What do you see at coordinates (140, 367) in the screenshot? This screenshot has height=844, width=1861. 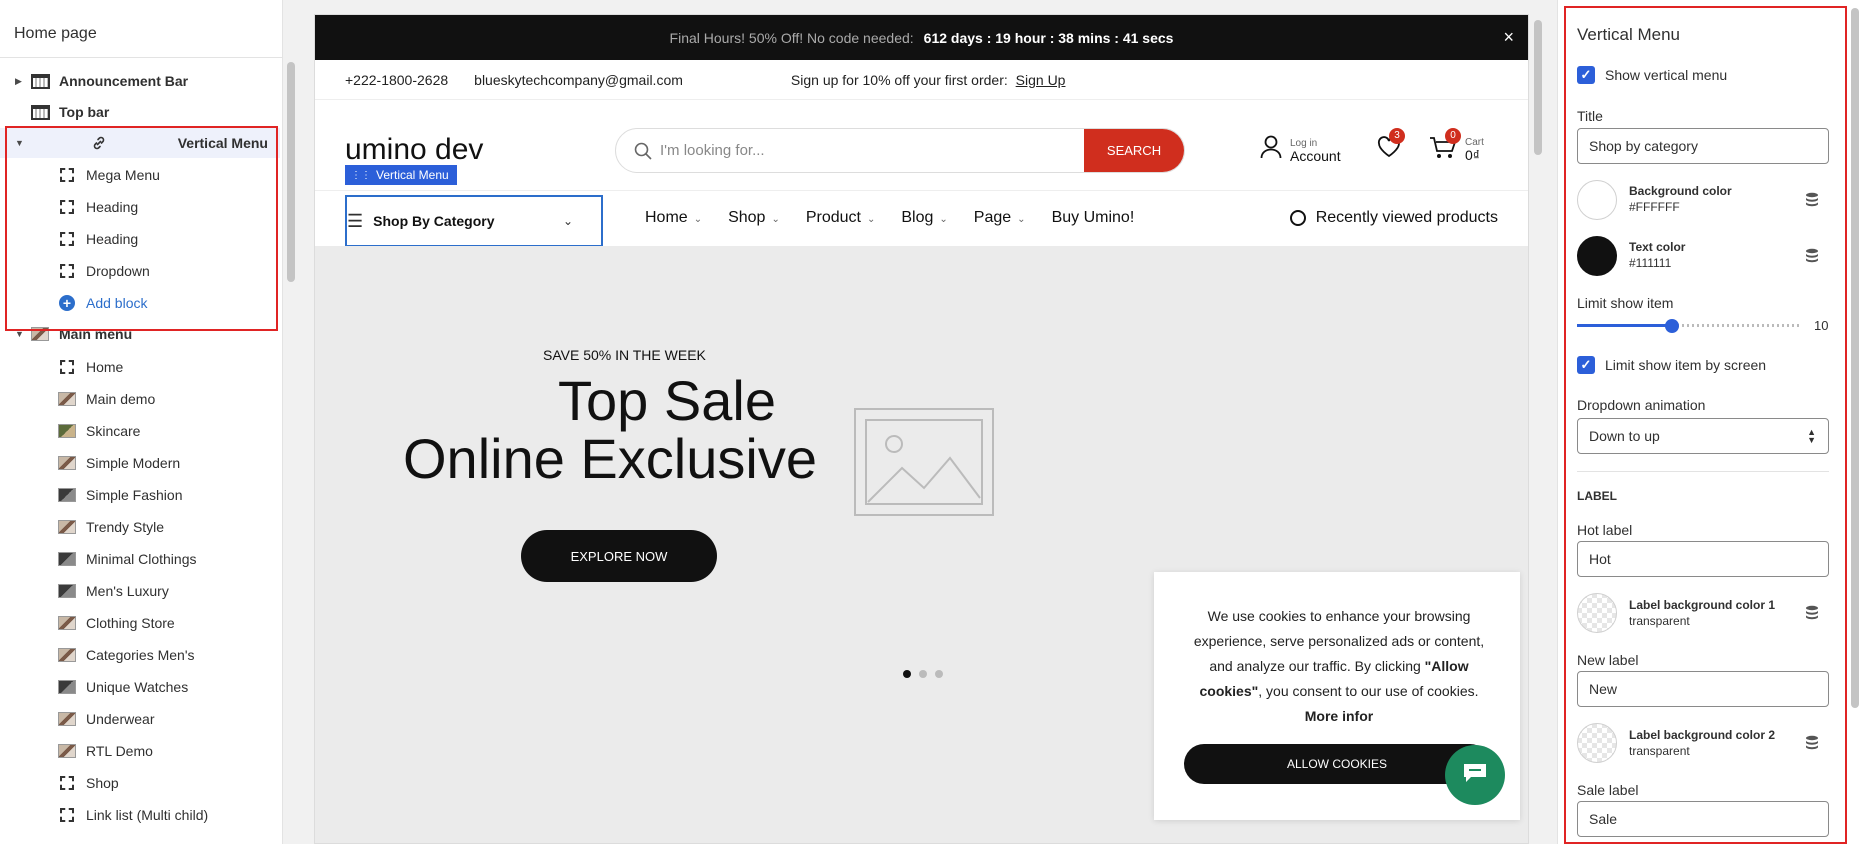 I see `tree-block-home: Home` at bounding box center [140, 367].